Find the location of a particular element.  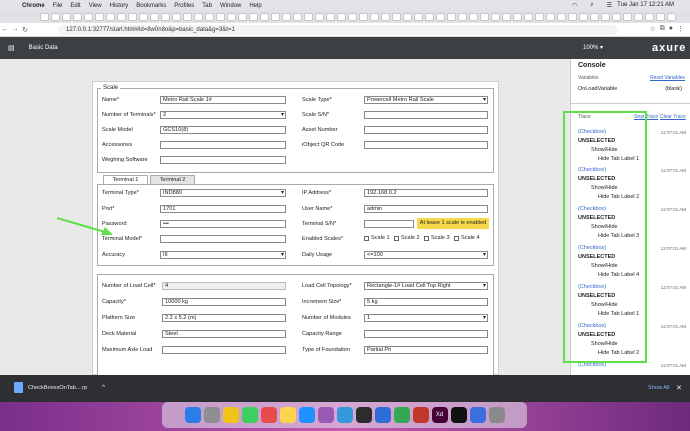

trash-icon is located at coordinates (496, 415).